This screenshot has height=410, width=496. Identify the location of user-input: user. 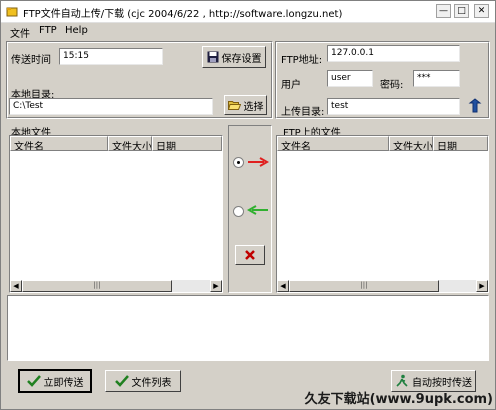
(350, 78).